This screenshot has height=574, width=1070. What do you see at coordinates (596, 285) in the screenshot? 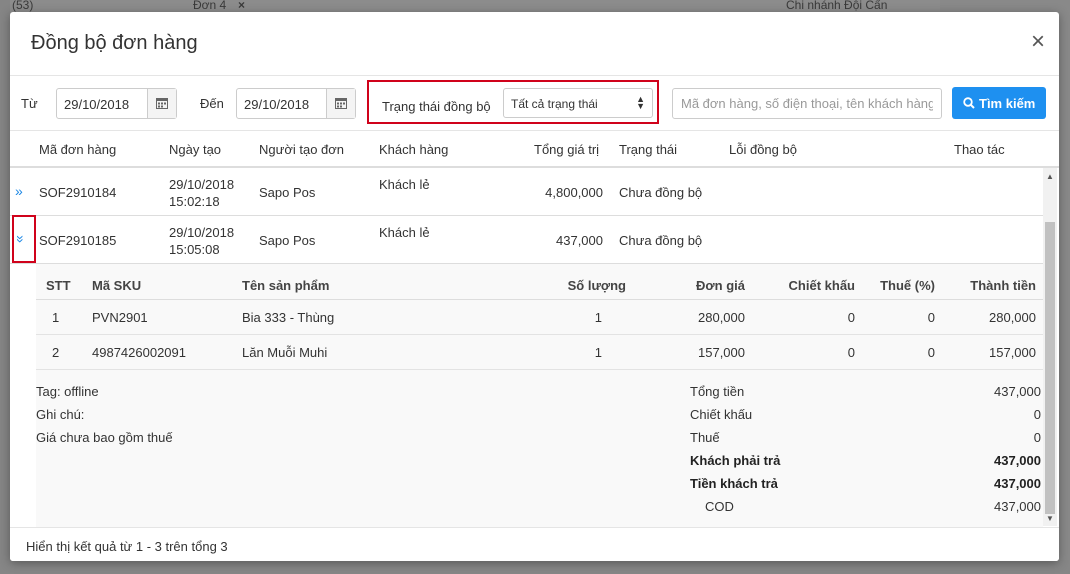
I see `detail-col-qty: Số lượng` at bounding box center [596, 285].